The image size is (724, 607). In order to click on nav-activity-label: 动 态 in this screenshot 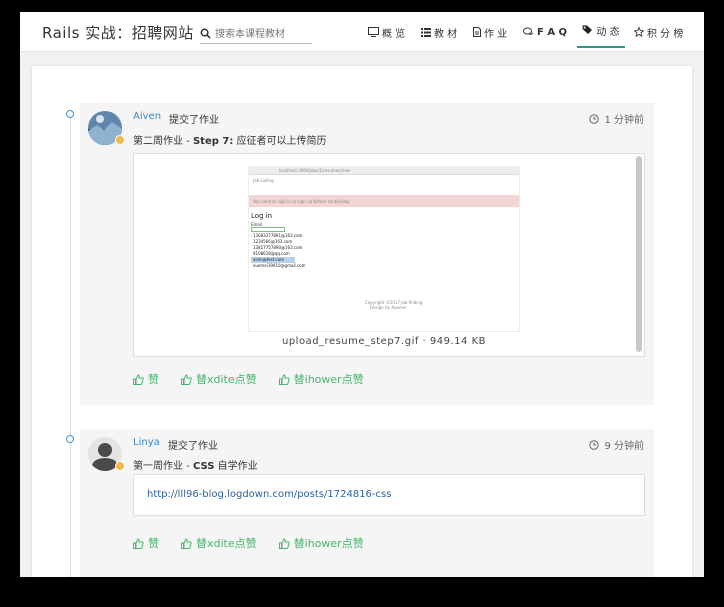, I will do `click(608, 32)`.